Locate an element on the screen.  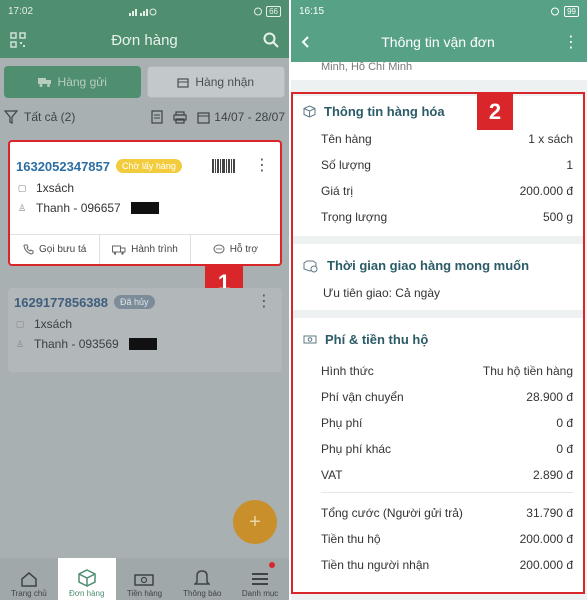
filter-bar: Tất cả (2) 14/07 - 28/07 is located at coordinates (144, 117).